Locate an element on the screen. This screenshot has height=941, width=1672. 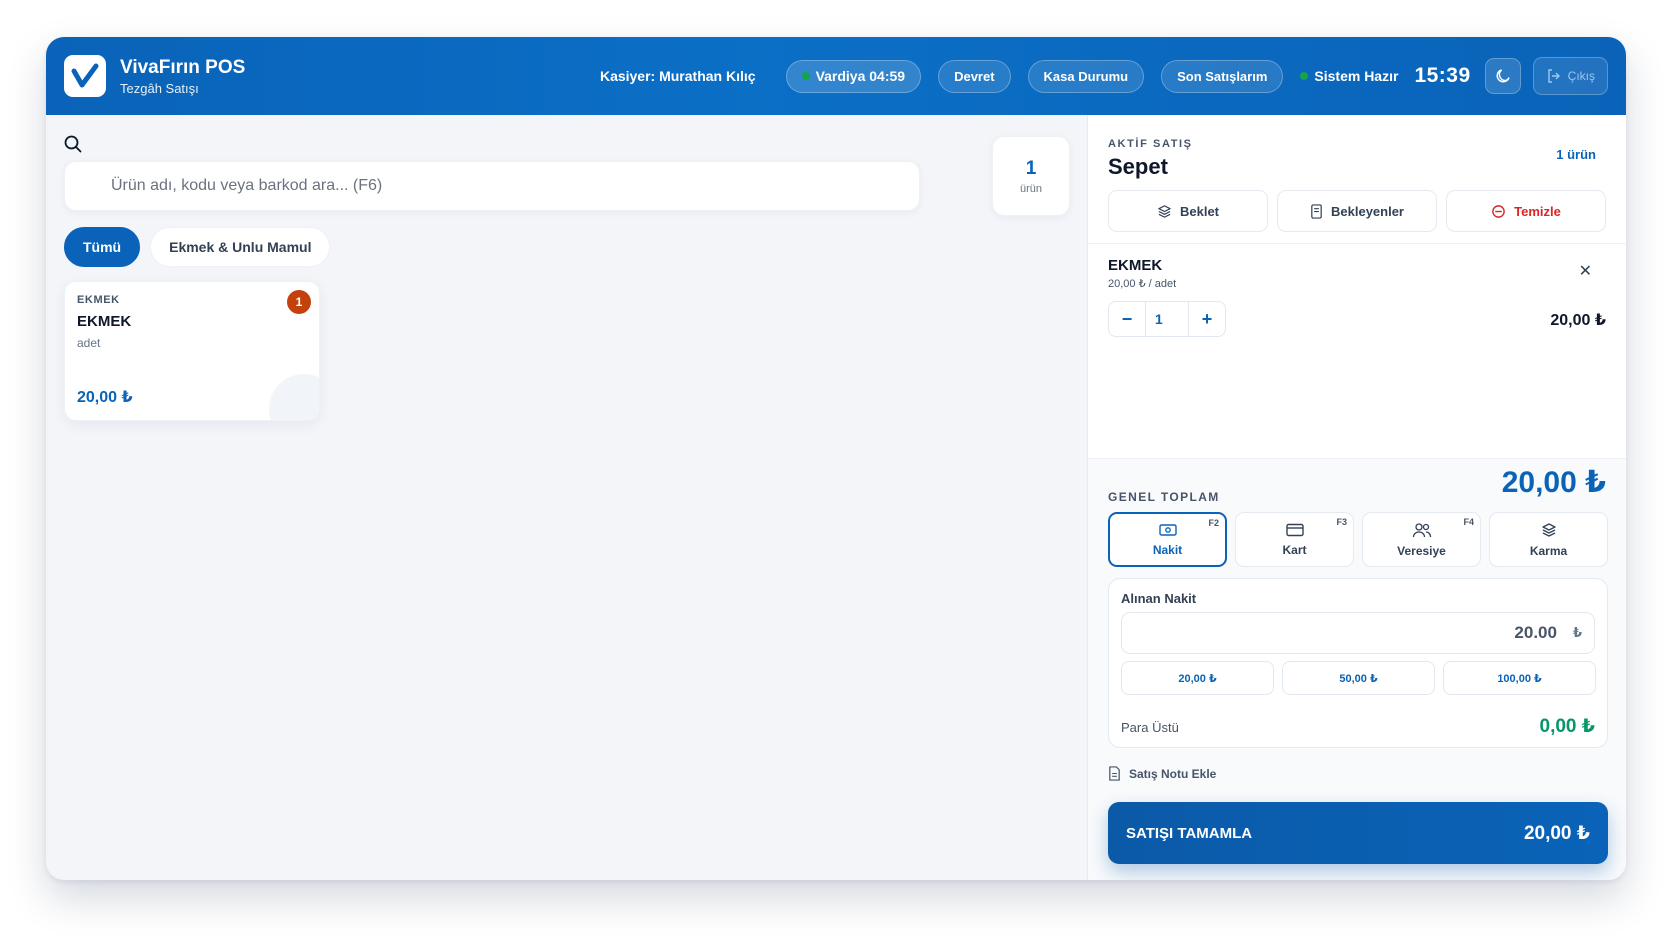
grand-total-value: 20,00 ₺ is located at coordinates (1553, 482).